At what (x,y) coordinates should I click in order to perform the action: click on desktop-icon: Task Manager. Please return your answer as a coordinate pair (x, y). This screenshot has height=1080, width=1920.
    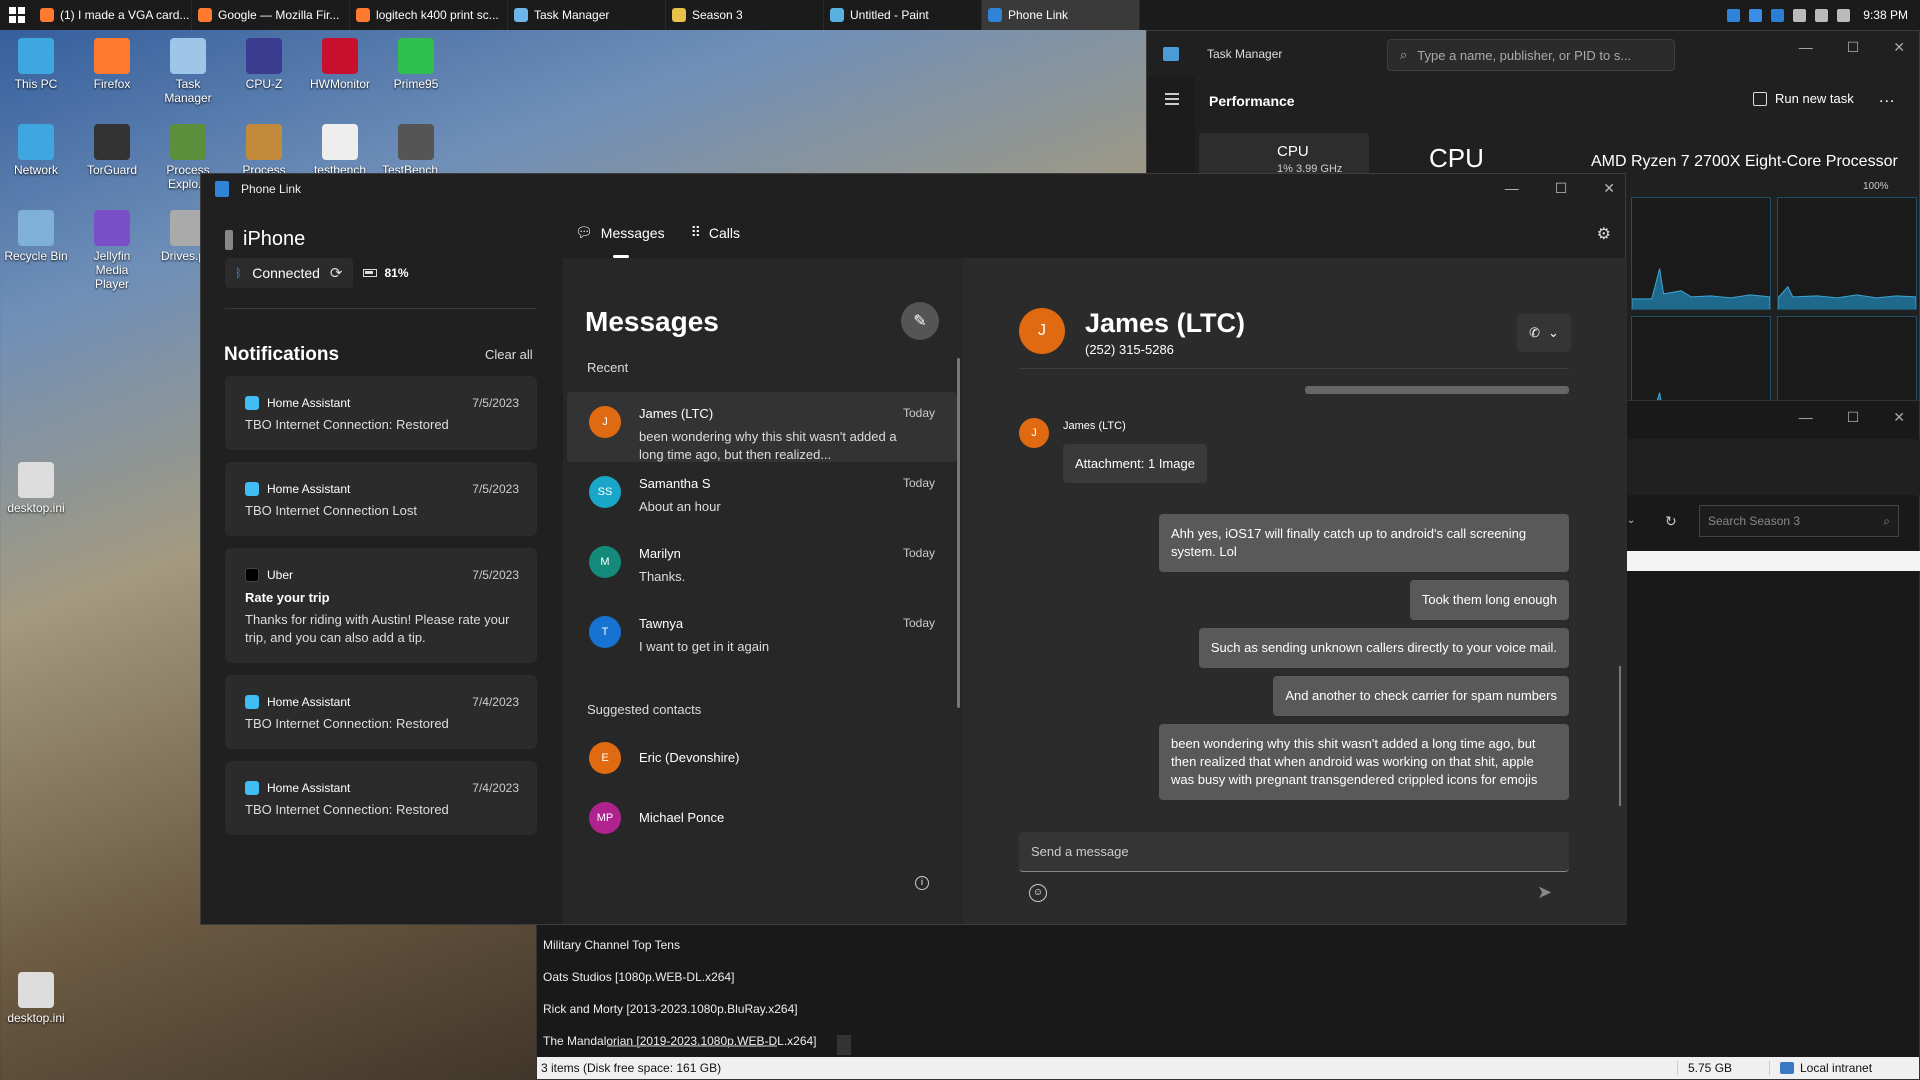
    Looking at the image, I should click on (188, 71).